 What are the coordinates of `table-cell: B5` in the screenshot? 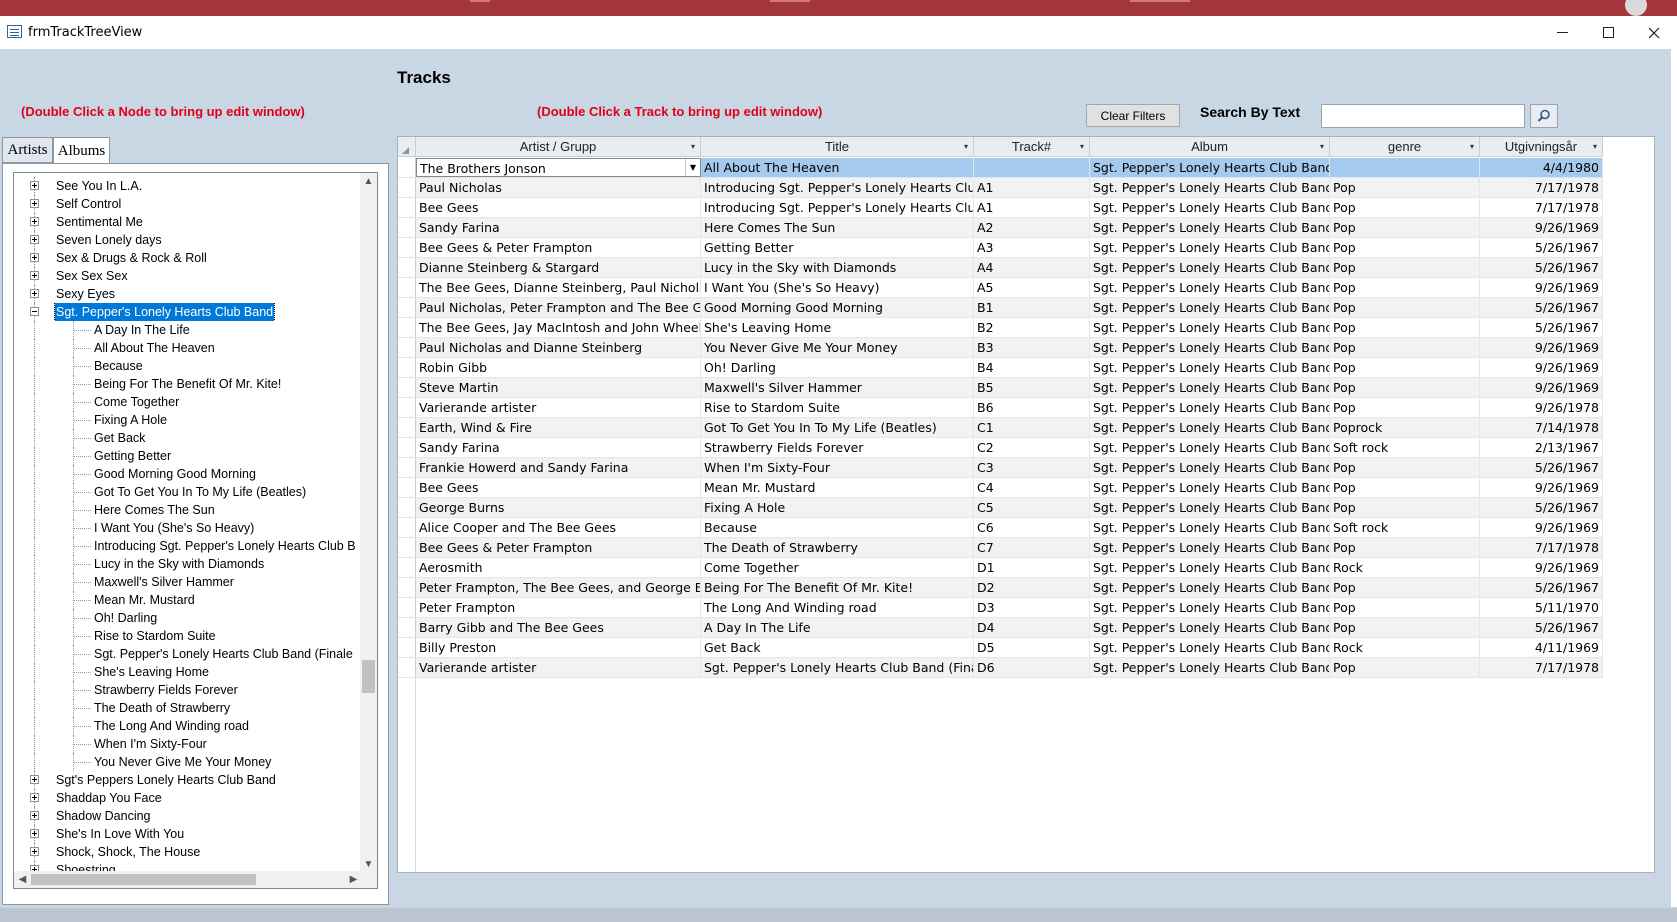 It's located at (1032, 387).